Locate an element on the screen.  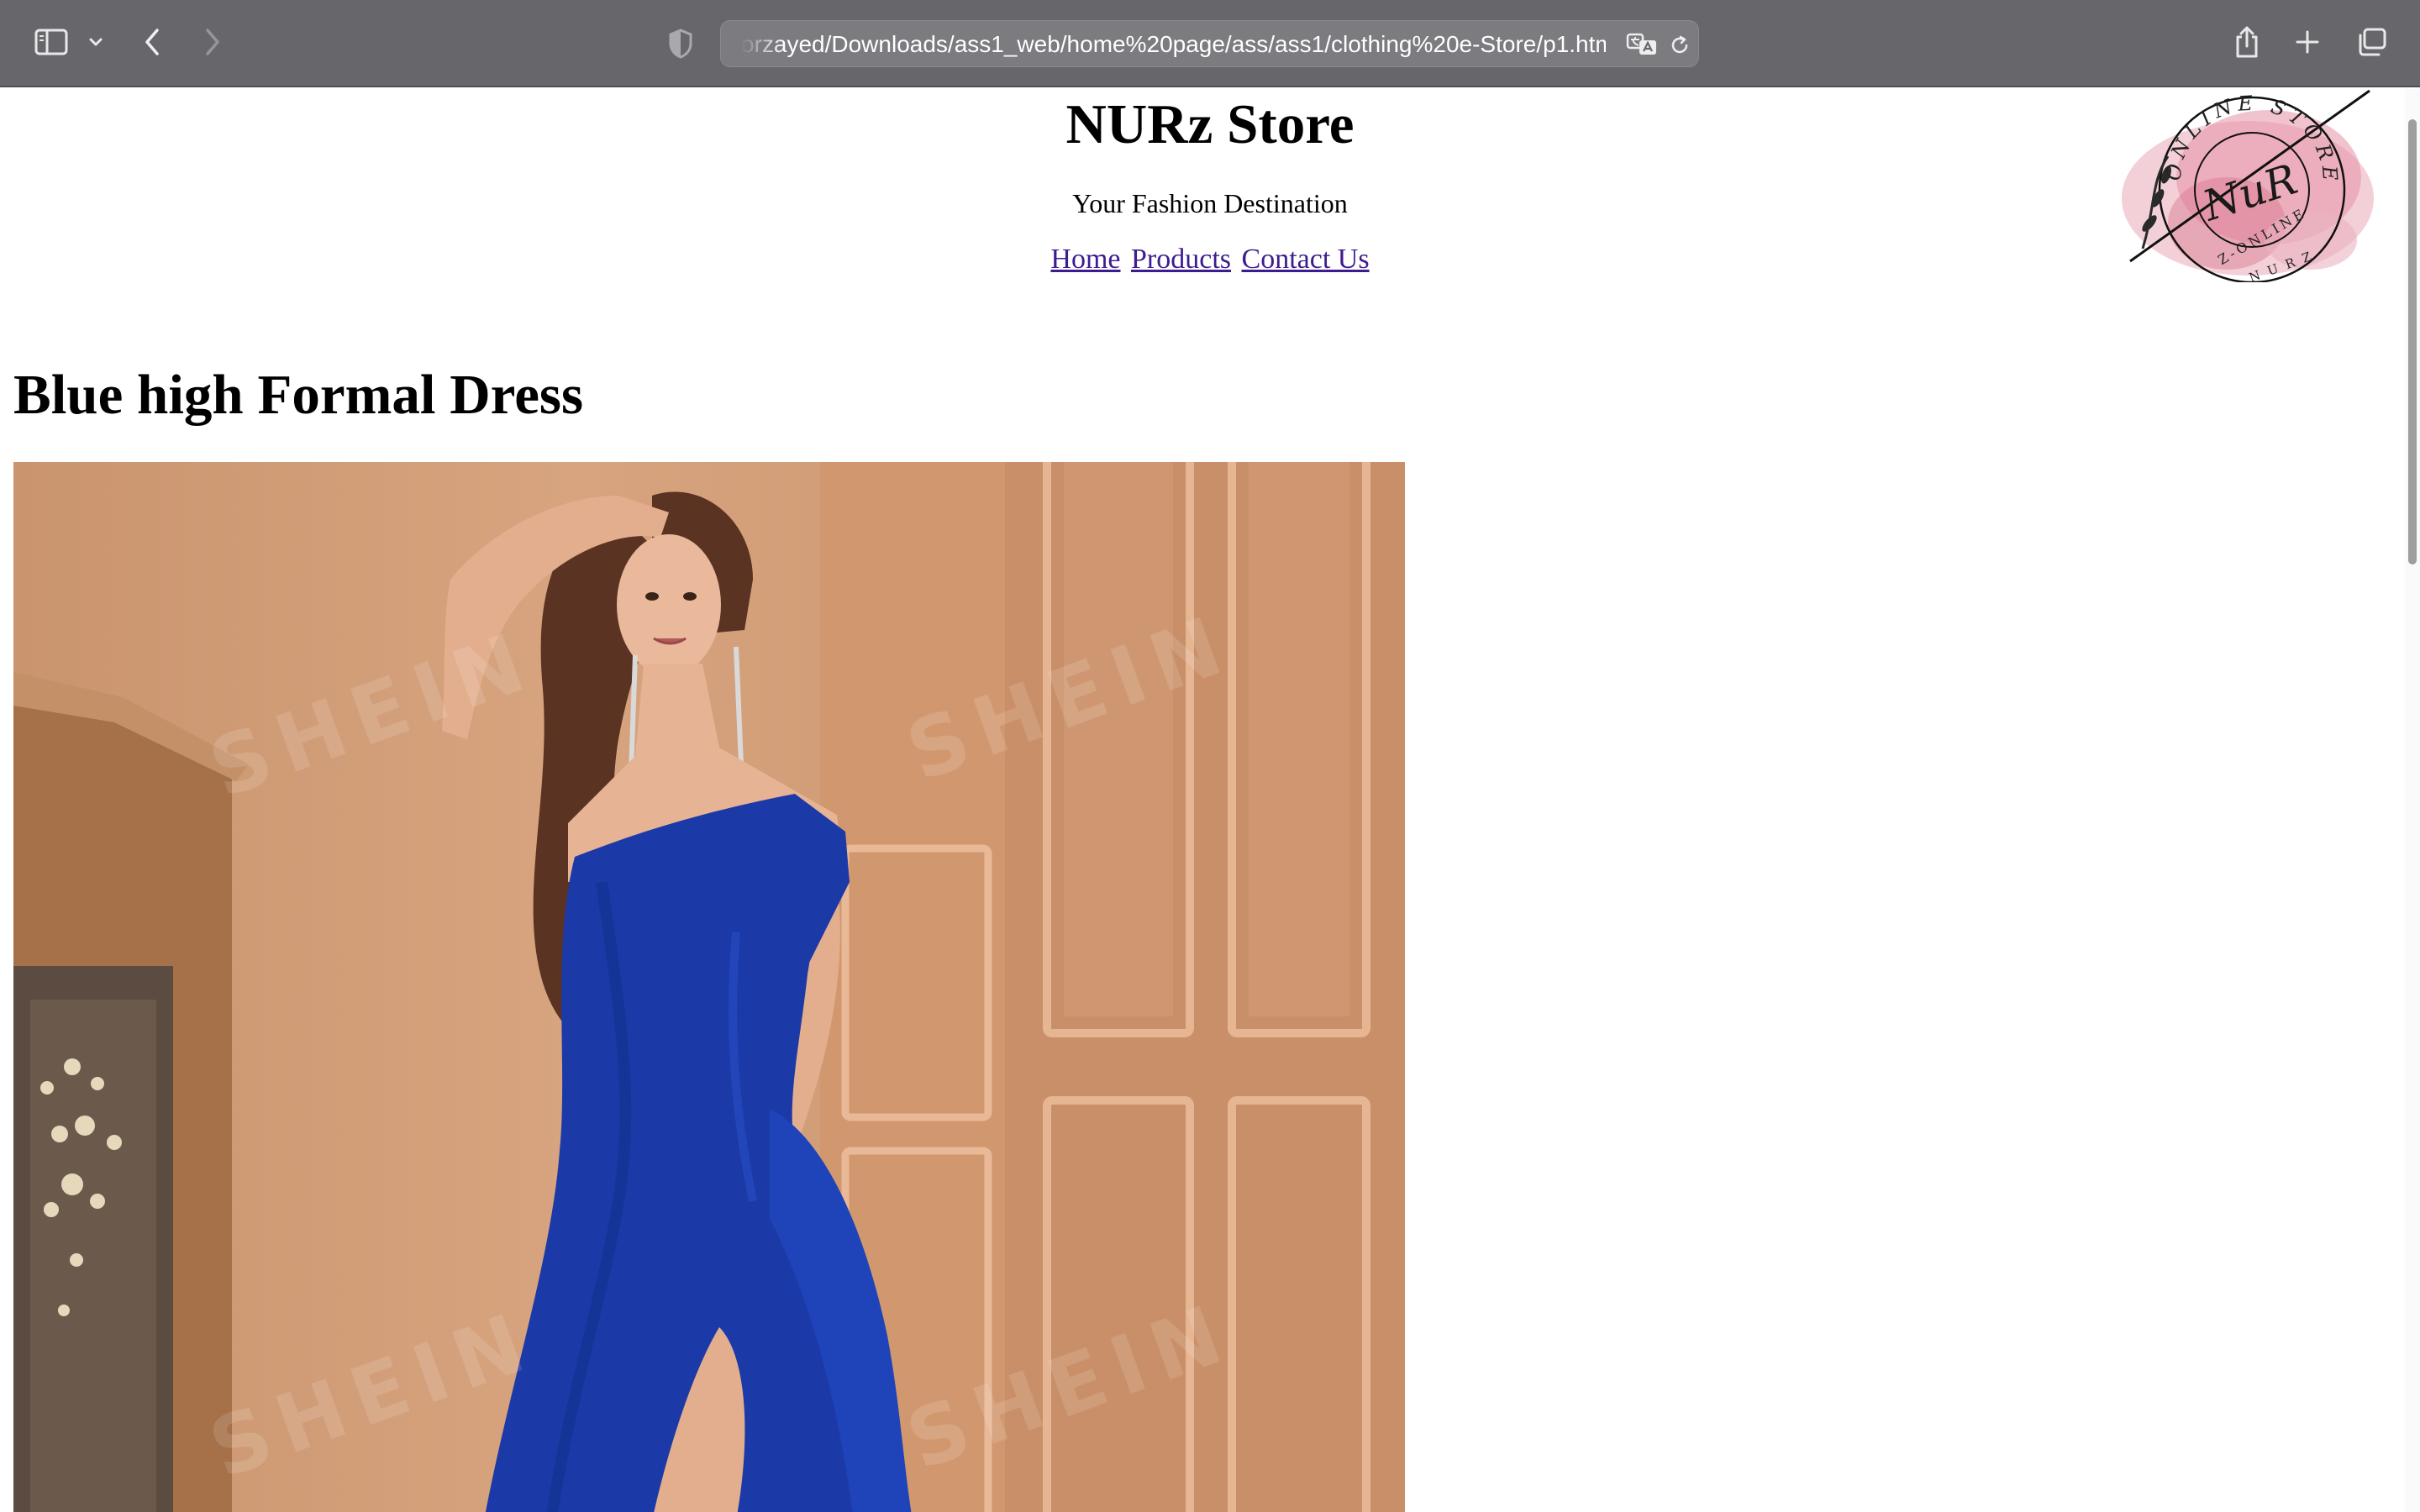
nav-link-contact-us: Contact Us is located at coordinates (1306, 259).